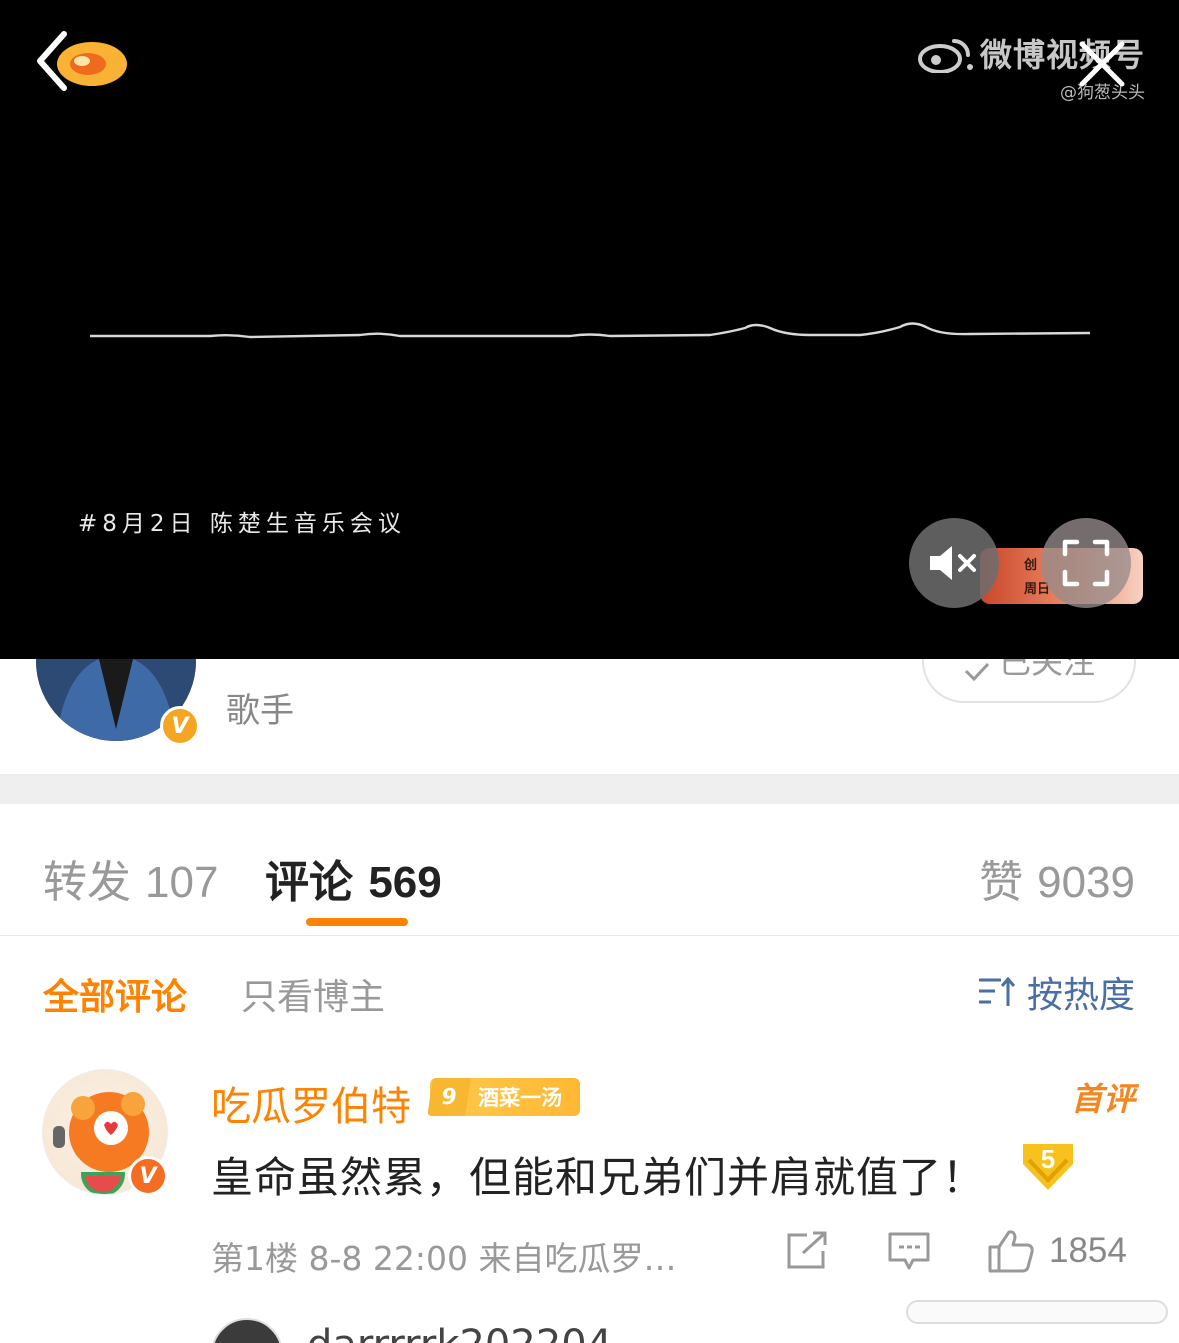 This screenshot has width=1179, height=1343. Describe the element at coordinates (661, 1330) in the screenshot. I see `next-comment-item: darrrrrk202204` at that location.